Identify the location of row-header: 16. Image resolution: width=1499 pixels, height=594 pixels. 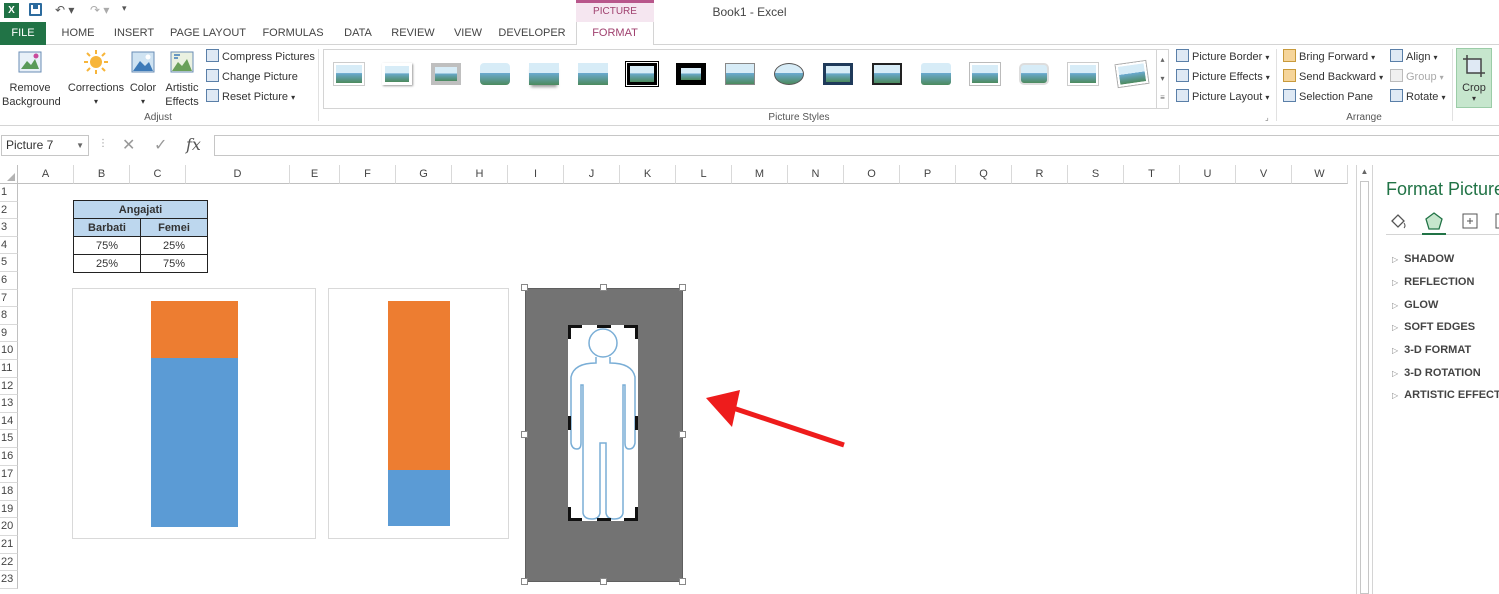
(9, 457).